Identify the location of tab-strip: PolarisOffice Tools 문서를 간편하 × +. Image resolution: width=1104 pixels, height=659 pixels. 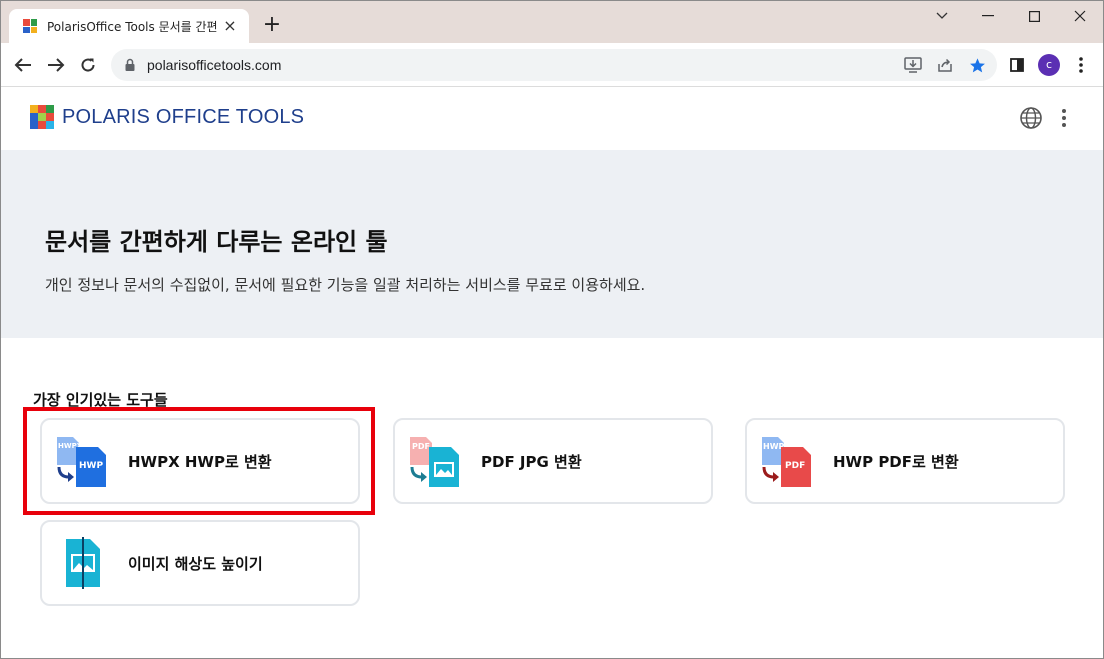
(552, 22).